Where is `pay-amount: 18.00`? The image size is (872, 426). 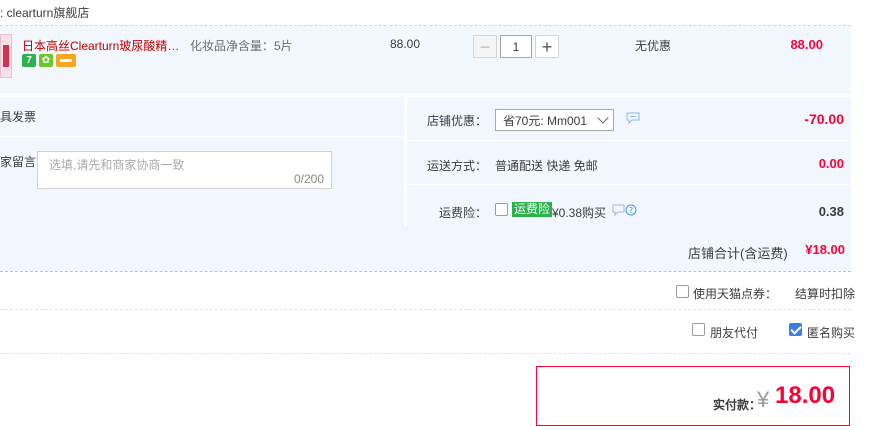
pay-amount: 18.00 is located at coordinates (805, 395).